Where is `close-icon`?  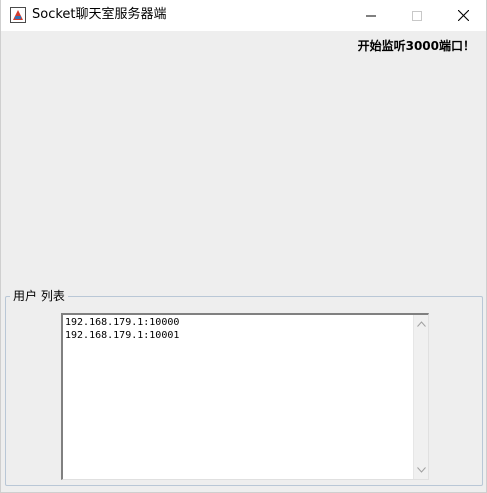
close-icon is located at coordinates (463, 15).